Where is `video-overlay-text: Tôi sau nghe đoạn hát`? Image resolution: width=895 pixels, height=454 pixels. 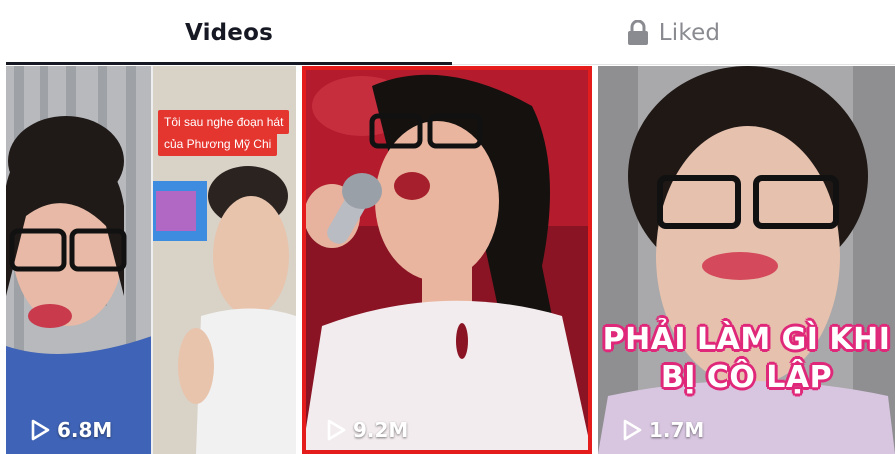 video-overlay-text: Tôi sau nghe đoạn hát is located at coordinates (224, 122).